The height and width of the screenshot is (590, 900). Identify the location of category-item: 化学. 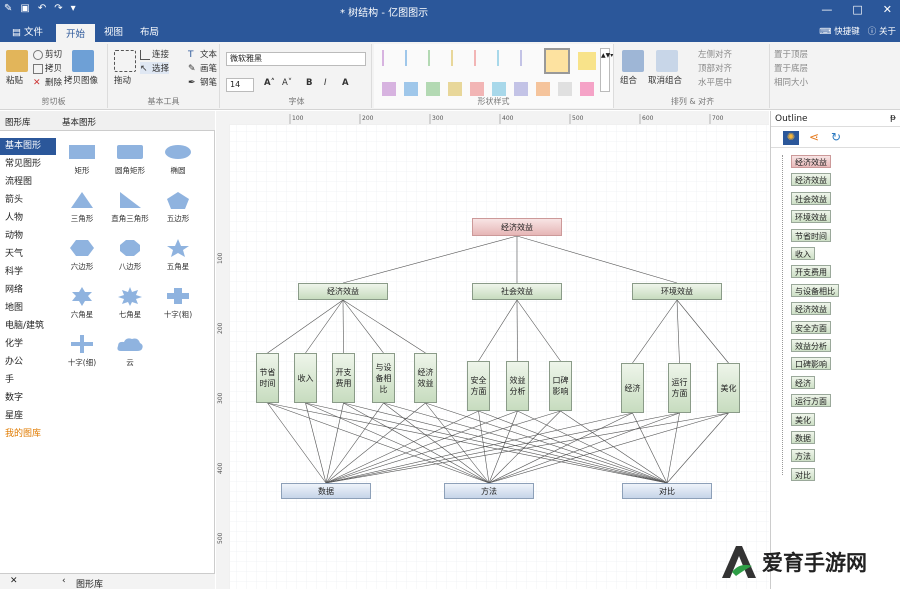
(28, 344).